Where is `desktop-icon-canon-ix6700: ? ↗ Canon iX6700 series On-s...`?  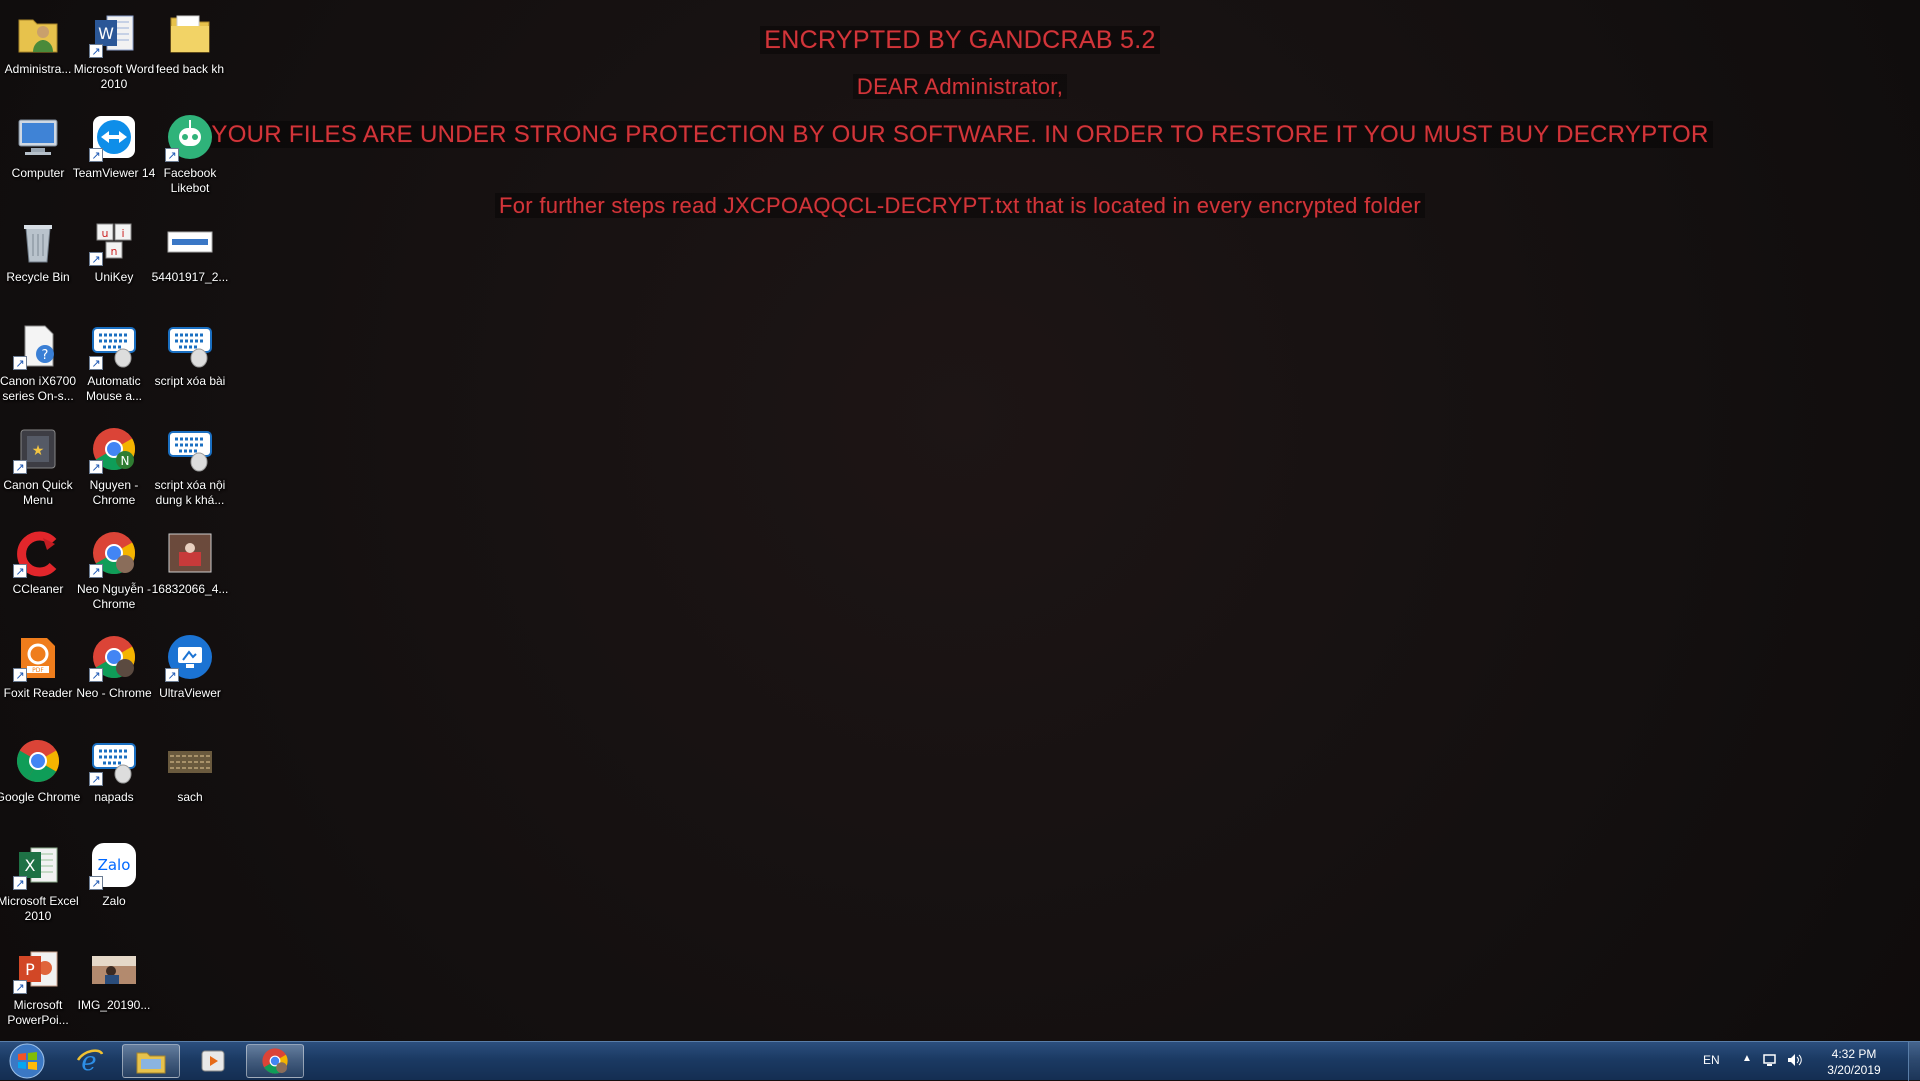 desktop-icon-canon-ix6700: ? ↗ Canon iX6700 series On-s... is located at coordinates (38, 366).